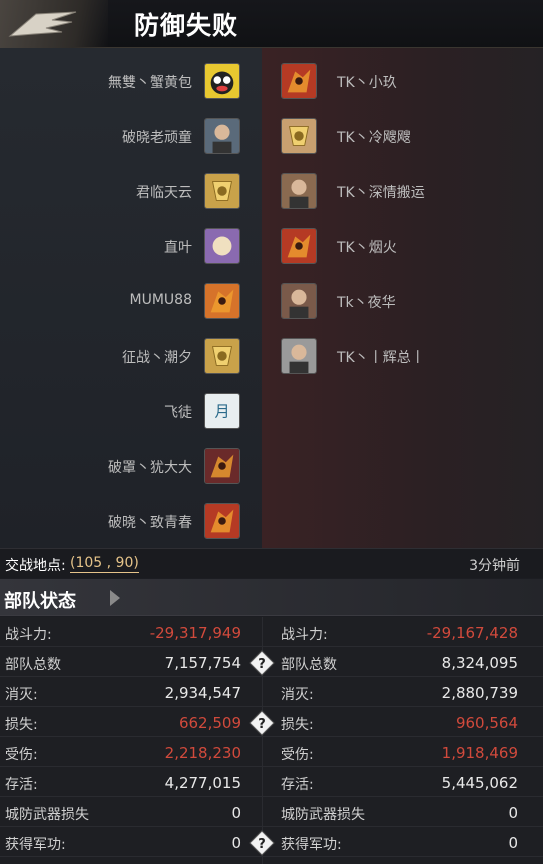  What do you see at coordinates (21, 785) in the screenshot?
I see `stat-label-left: 存活:` at bounding box center [21, 785].